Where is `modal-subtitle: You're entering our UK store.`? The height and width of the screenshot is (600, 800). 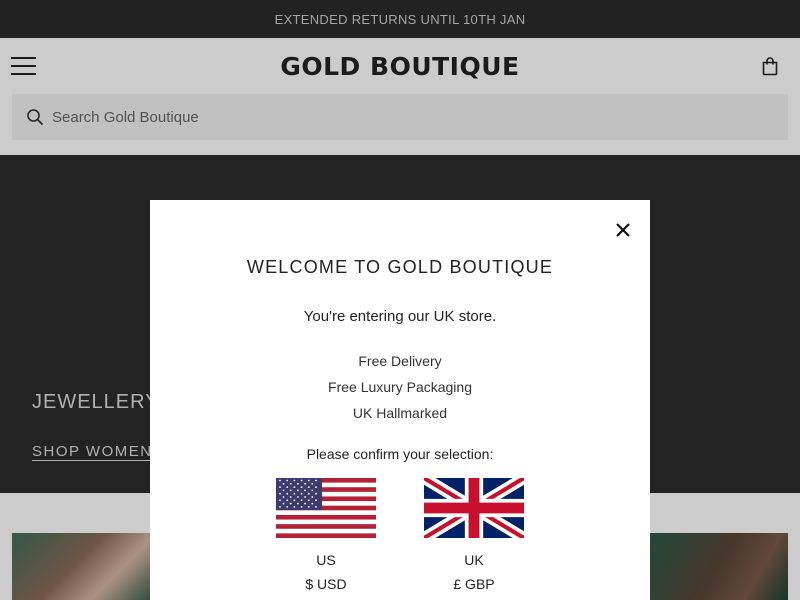
modal-subtitle: You're entering our UK store. is located at coordinates (400, 316).